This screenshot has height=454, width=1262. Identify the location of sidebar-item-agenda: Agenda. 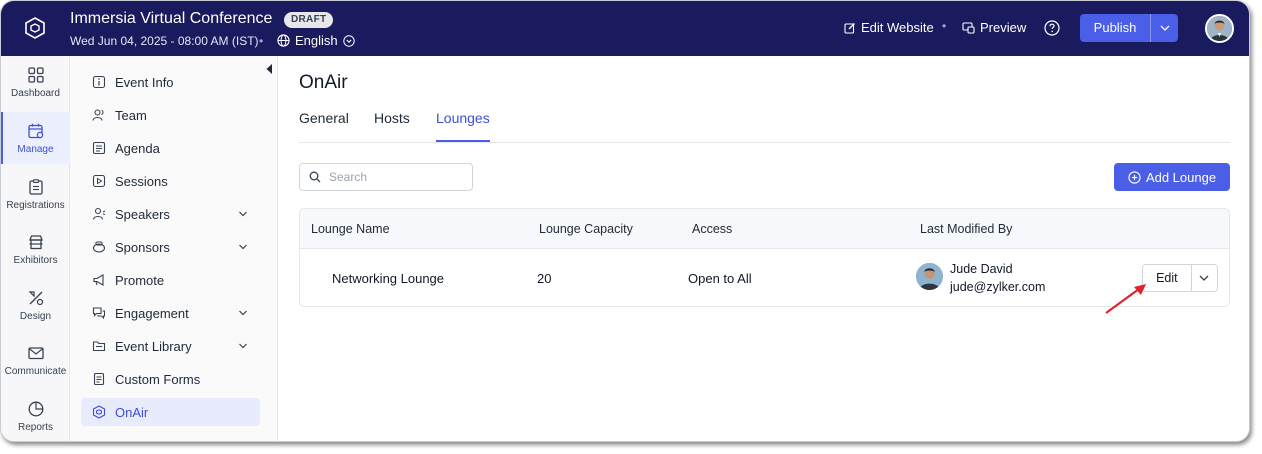
(170, 148).